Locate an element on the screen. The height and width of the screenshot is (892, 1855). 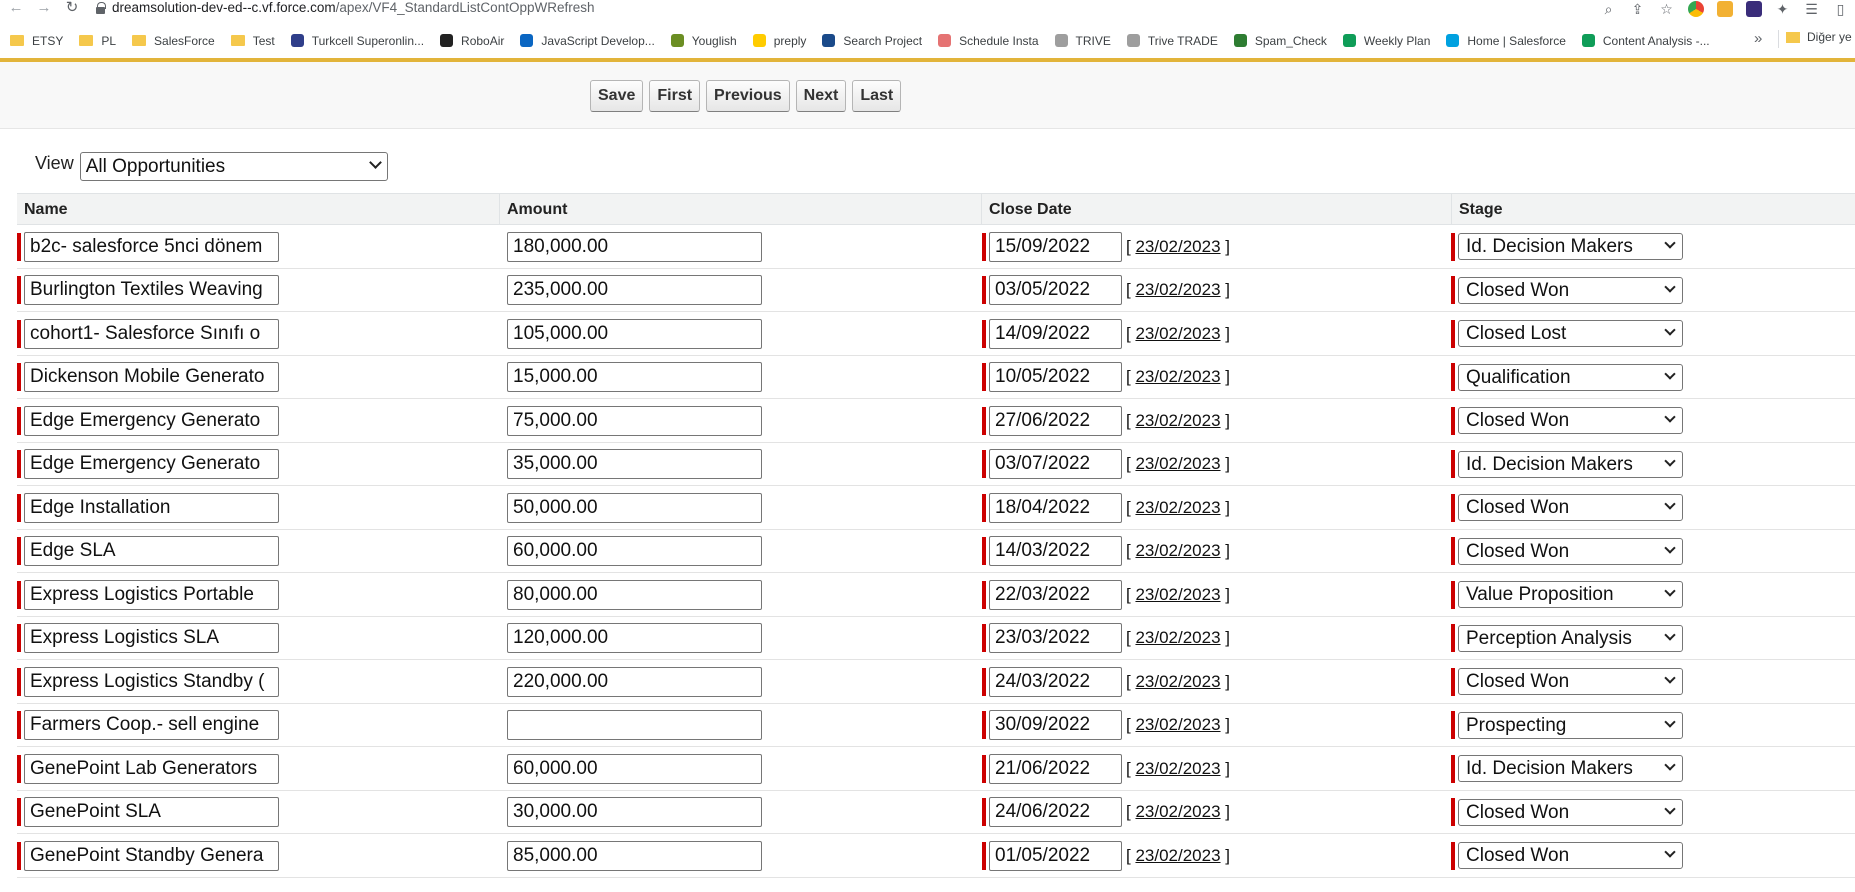
amount-input: 15,000.00 is located at coordinates (634, 377).